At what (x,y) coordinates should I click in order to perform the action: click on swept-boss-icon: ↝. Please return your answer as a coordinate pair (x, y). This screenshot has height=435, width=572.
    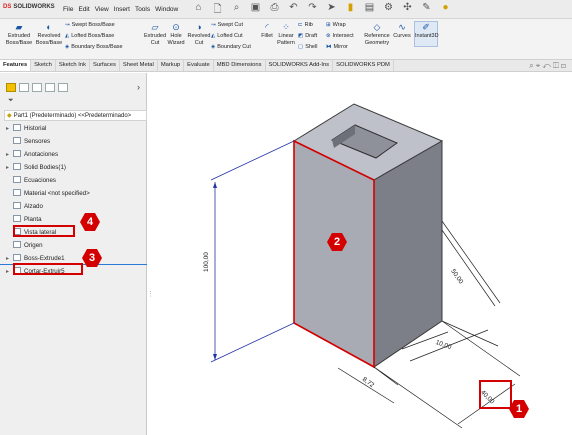
    Looking at the image, I should click on (67, 25).